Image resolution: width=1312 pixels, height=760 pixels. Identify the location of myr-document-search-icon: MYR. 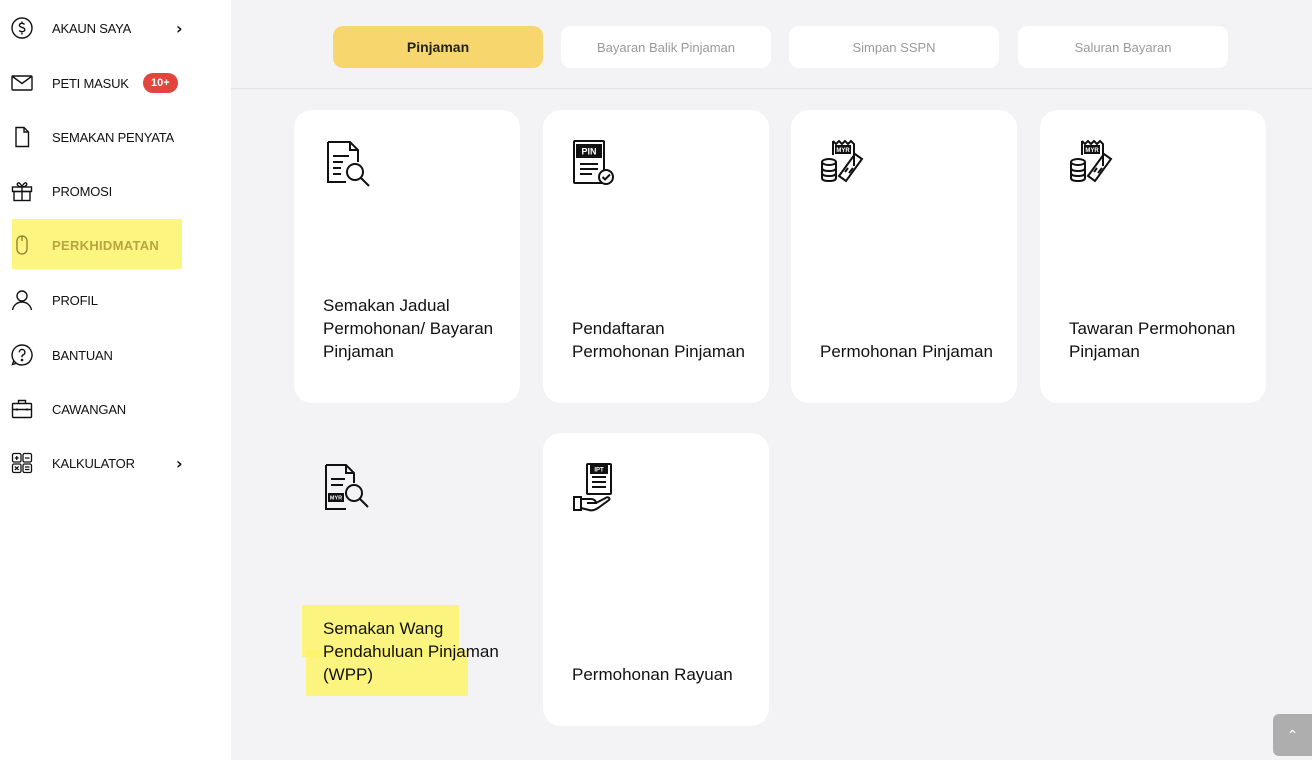
(348, 487).